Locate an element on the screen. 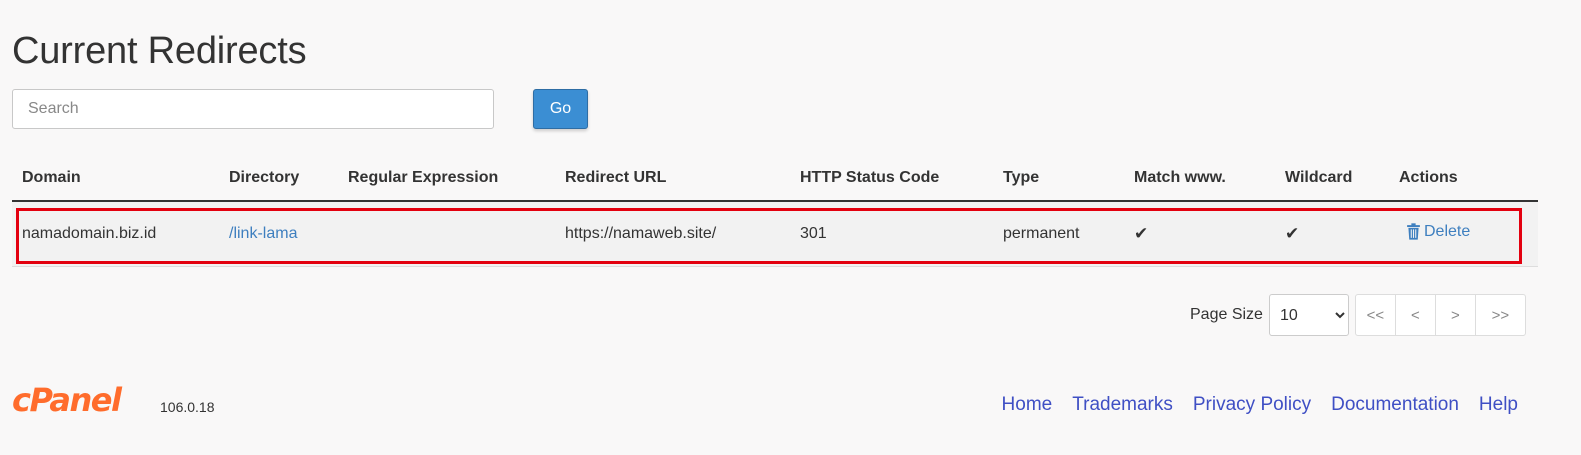  page-size-label: Page Size is located at coordinates (1226, 314).